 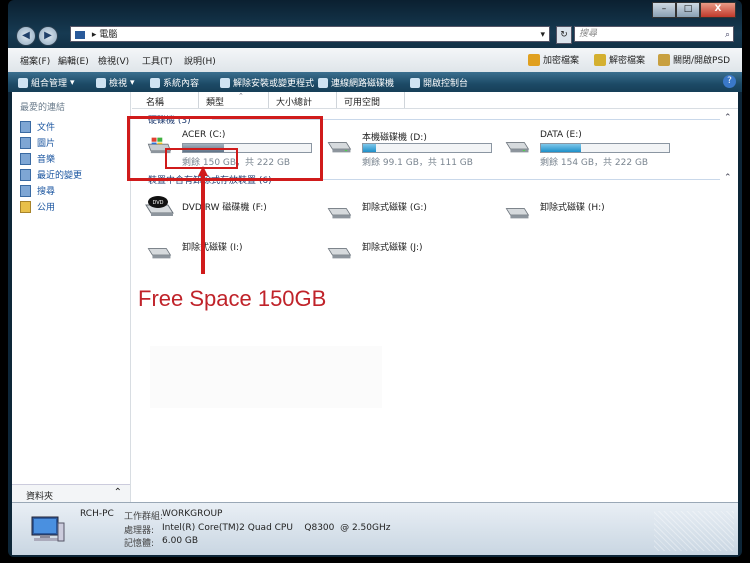 What do you see at coordinates (294, 101) in the screenshot?
I see `column-total-size: 大小總計` at bounding box center [294, 101].